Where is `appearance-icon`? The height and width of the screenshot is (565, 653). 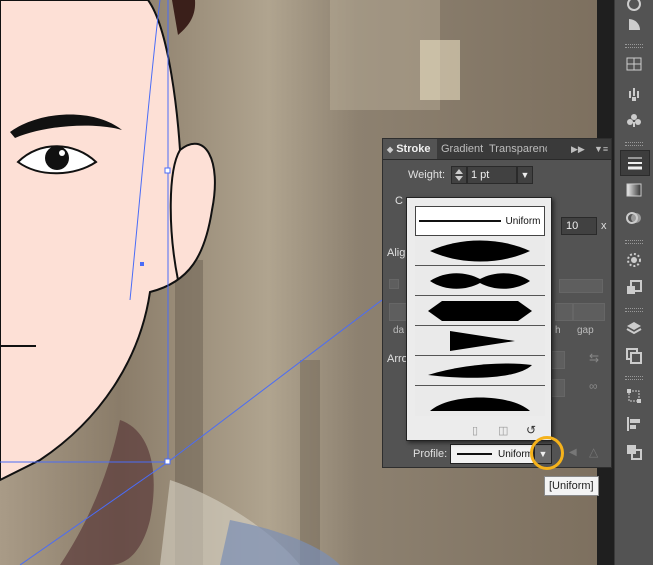
appearance-icon is located at coordinates (634, 260).